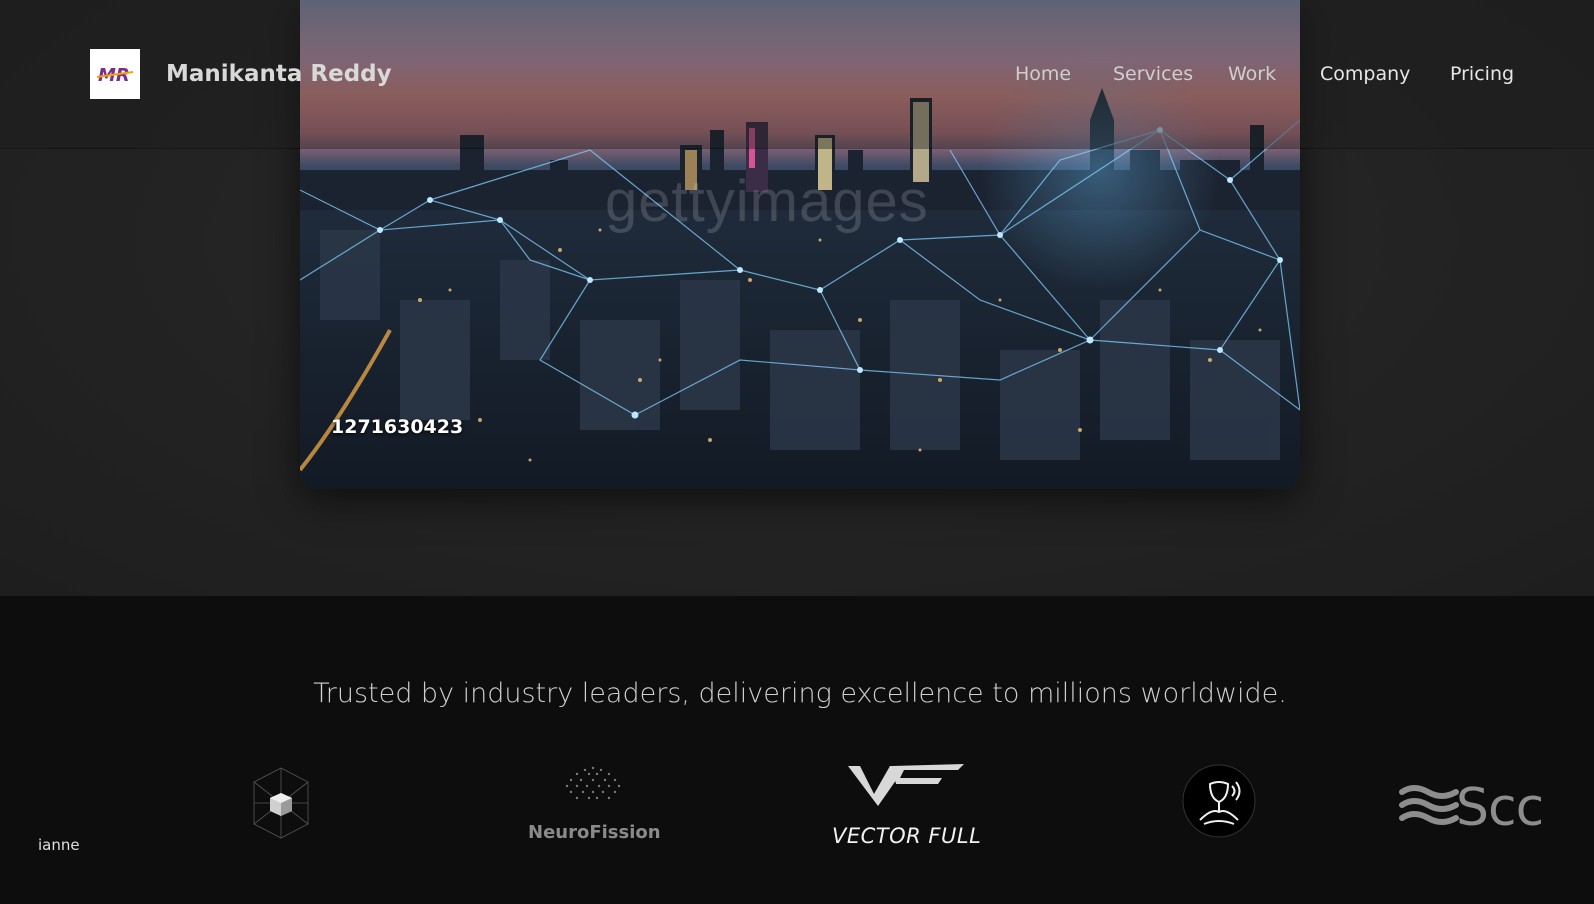  What do you see at coordinates (397, 427) in the screenshot?
I see `video-id-label: 1271630423` at bounding box center [397, 427].